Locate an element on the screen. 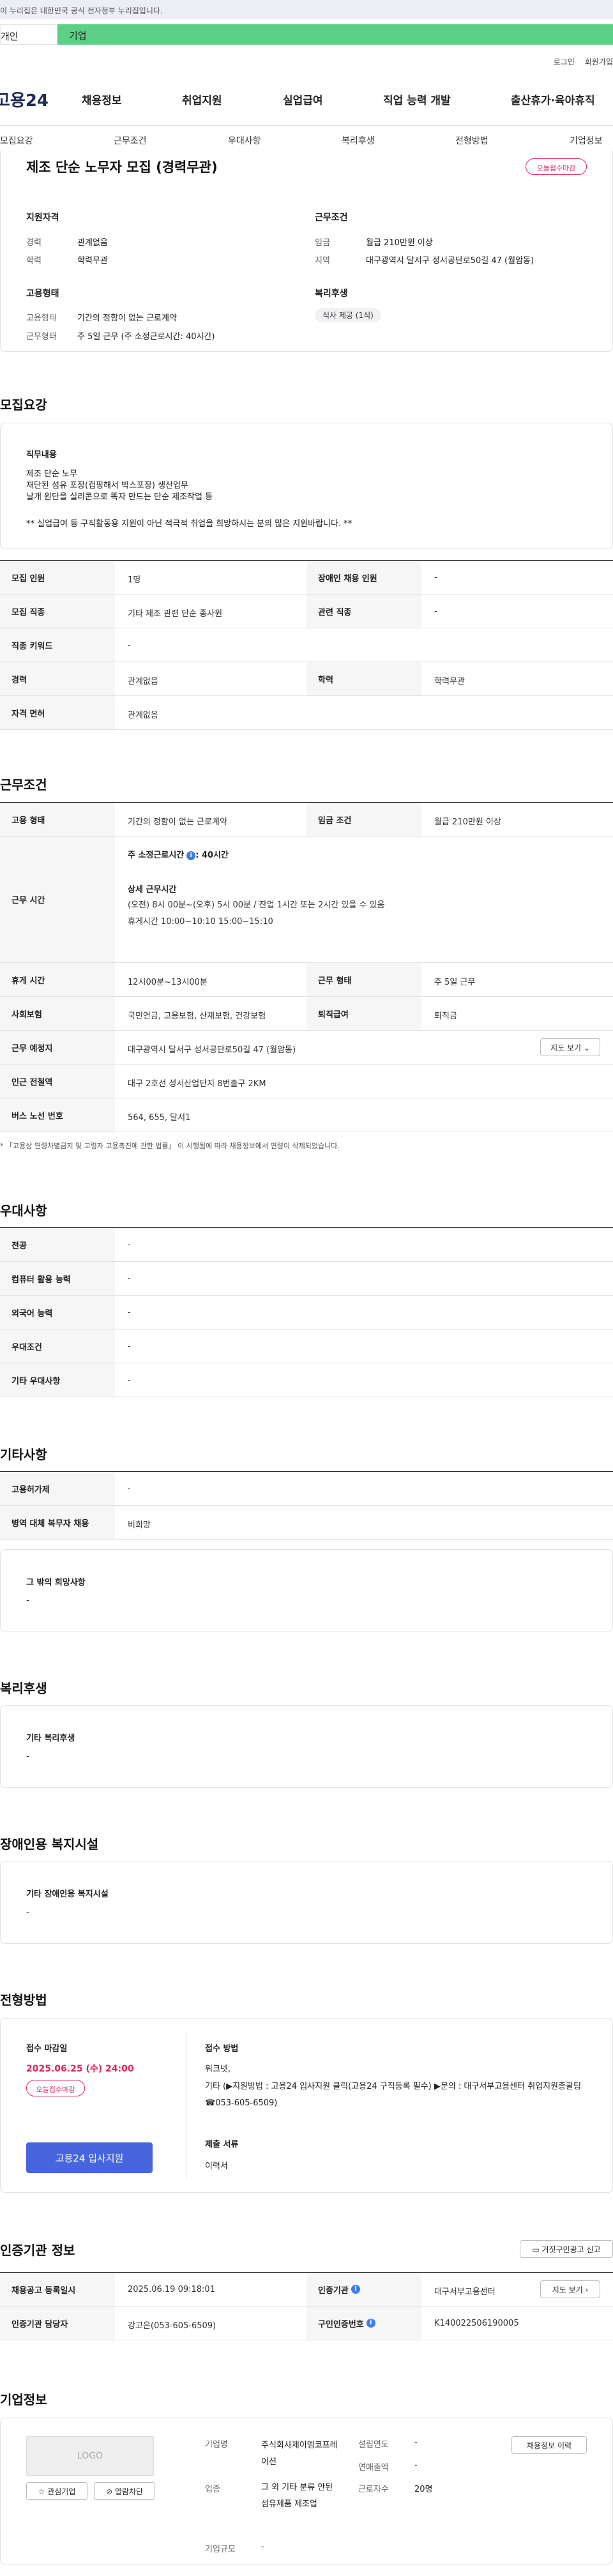 The image size is (613, 2576). favorite-button: ☆ 관심기업 is located at coordinates (57, 2491).